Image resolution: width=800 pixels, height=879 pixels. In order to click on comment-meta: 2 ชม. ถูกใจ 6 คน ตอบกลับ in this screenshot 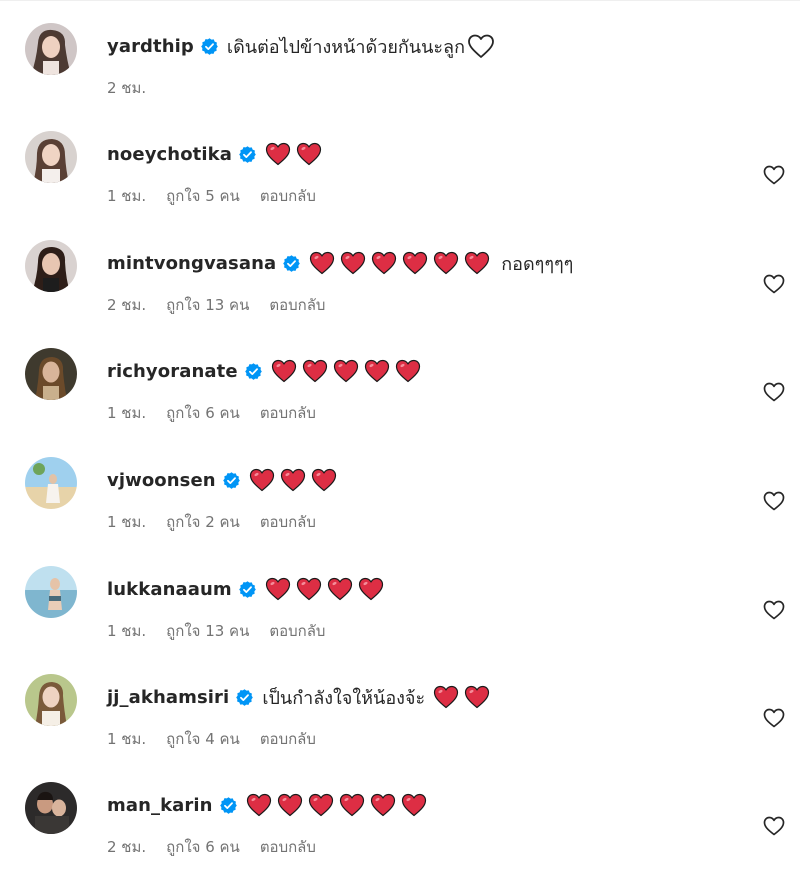, I will do `click(211, 847)`.